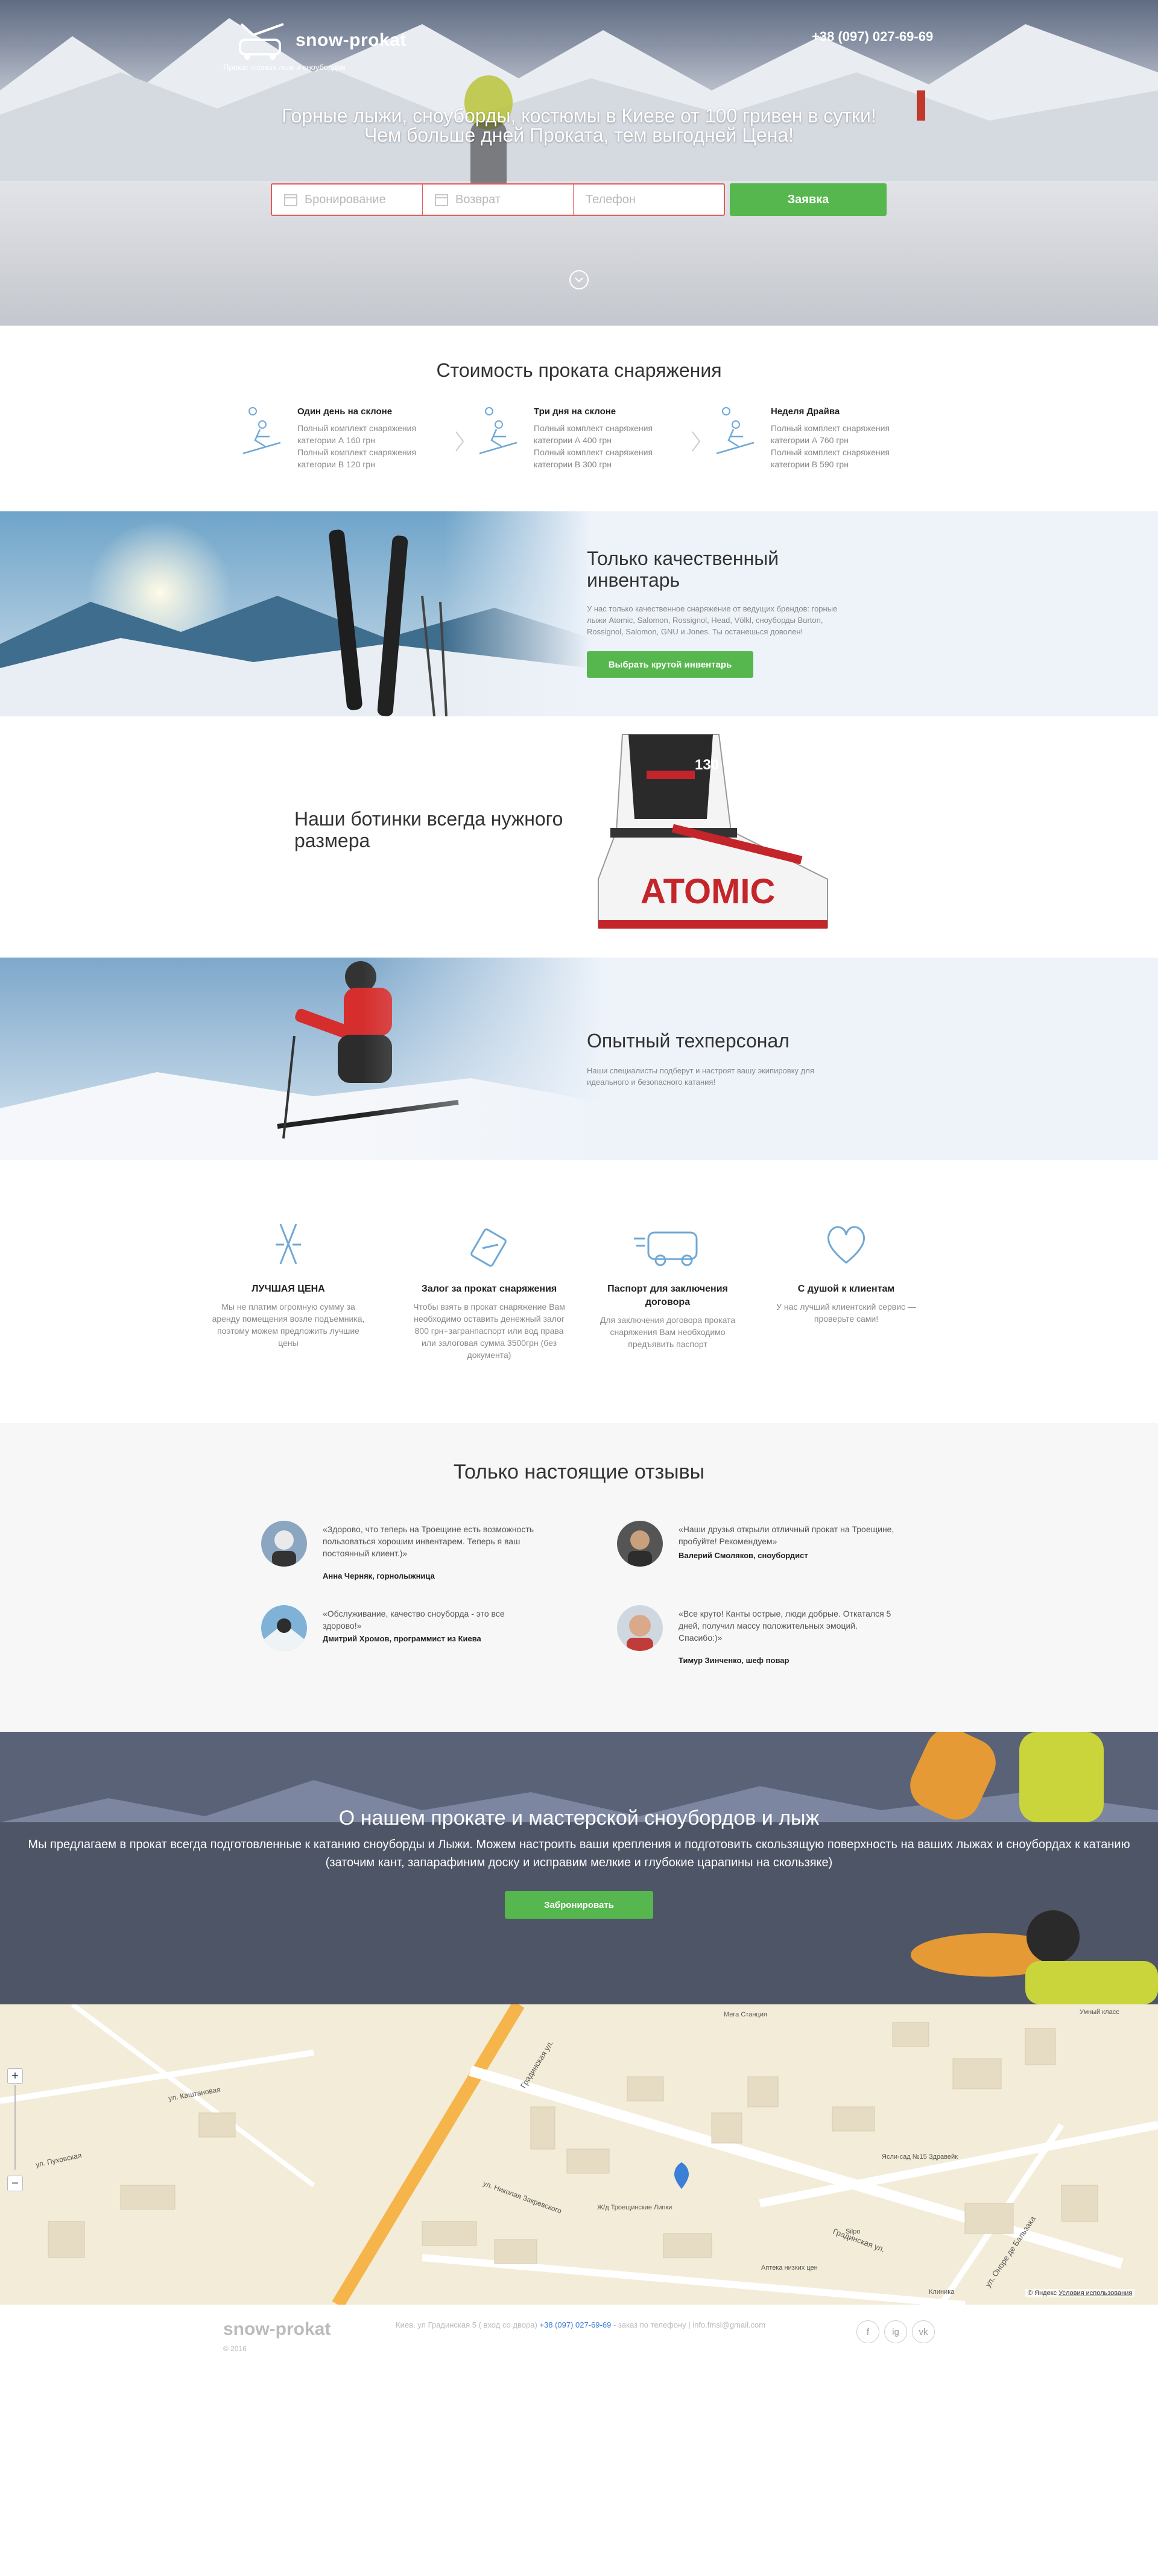  Describe the element at coordinates (579, 279) in the screenshot. I see `scroll-down-icon` at that location.